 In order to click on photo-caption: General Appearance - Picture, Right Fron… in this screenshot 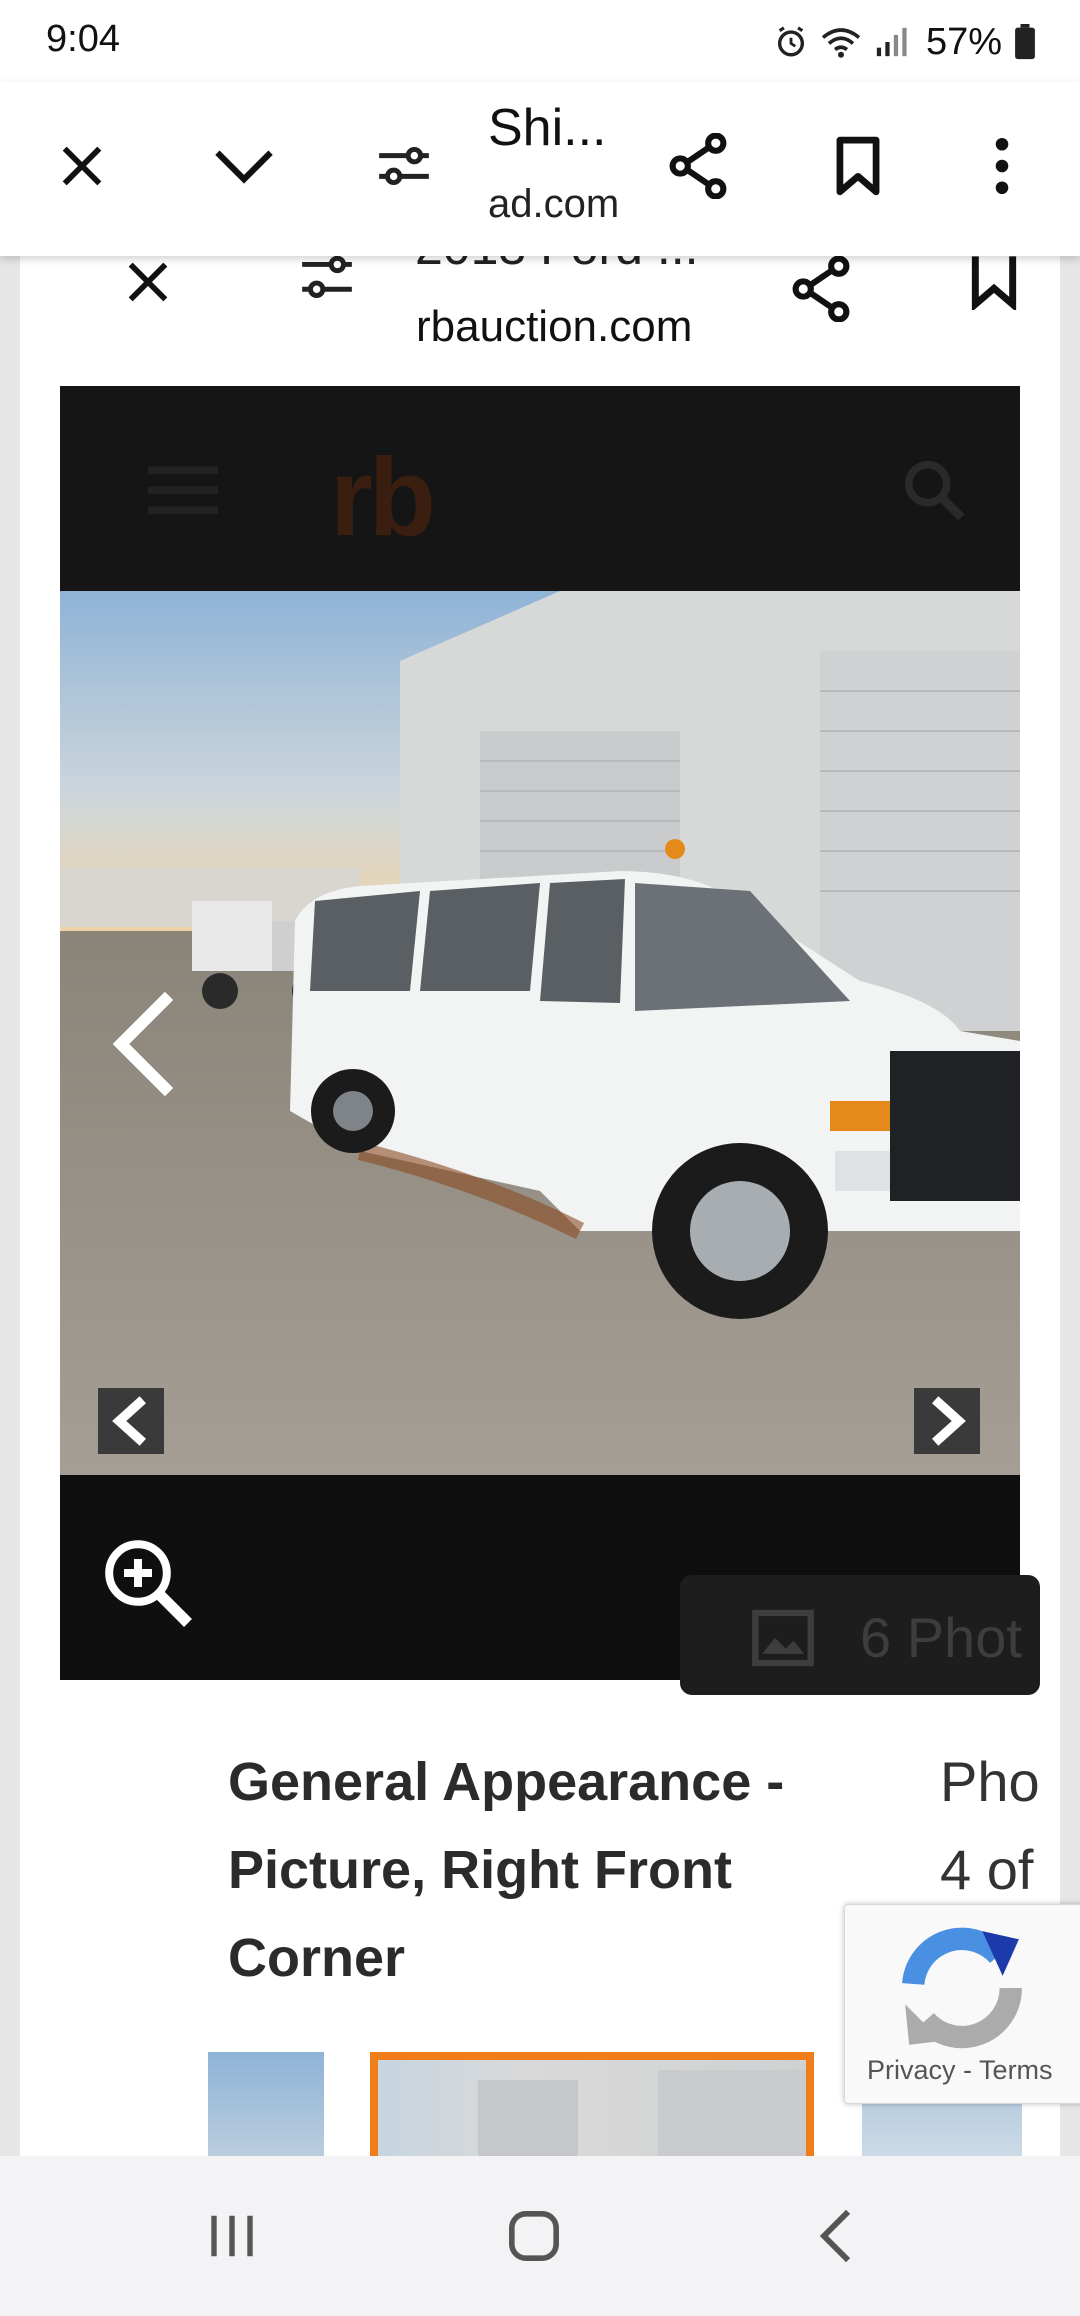, I will do `click(506, 1870)`.